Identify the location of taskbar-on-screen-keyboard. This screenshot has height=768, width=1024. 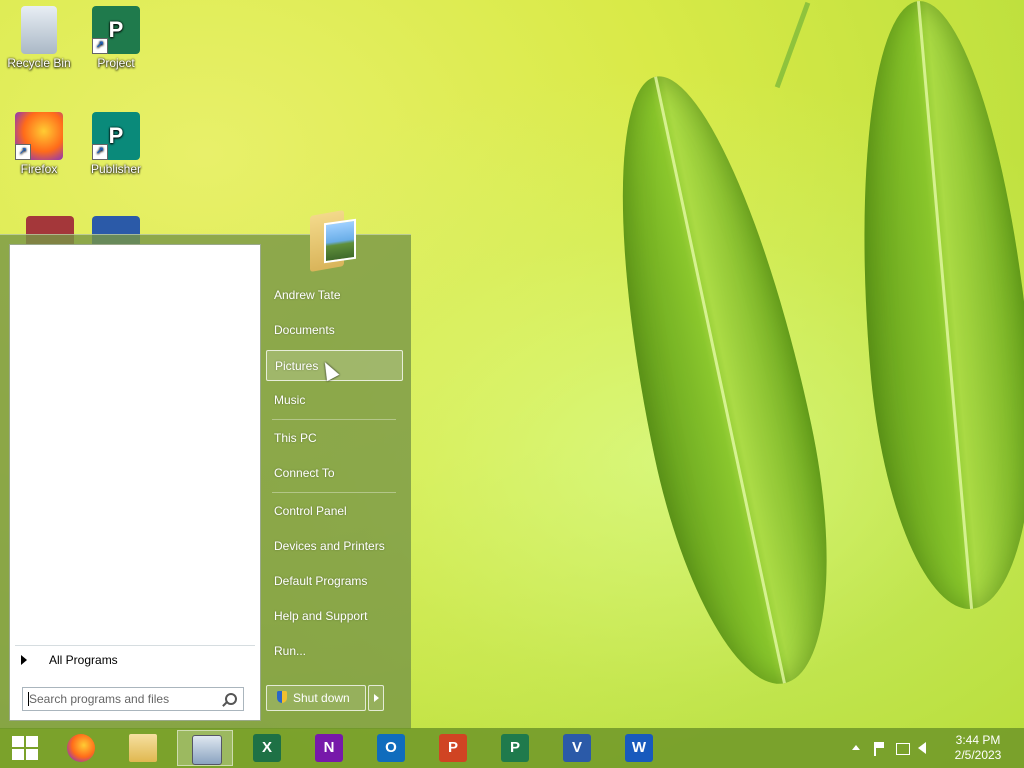
(205, 748).